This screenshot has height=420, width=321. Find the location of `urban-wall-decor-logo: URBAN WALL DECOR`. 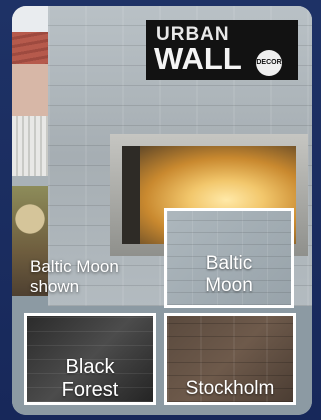

urban-wall-decor-logo: URBAN WALL DECOR is located at coordinates (222, 50).